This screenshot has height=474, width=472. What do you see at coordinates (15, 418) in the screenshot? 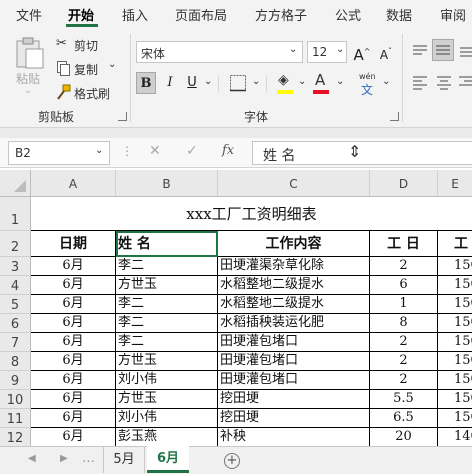
I see `row-header: 11` at bounding box center [15, 418].